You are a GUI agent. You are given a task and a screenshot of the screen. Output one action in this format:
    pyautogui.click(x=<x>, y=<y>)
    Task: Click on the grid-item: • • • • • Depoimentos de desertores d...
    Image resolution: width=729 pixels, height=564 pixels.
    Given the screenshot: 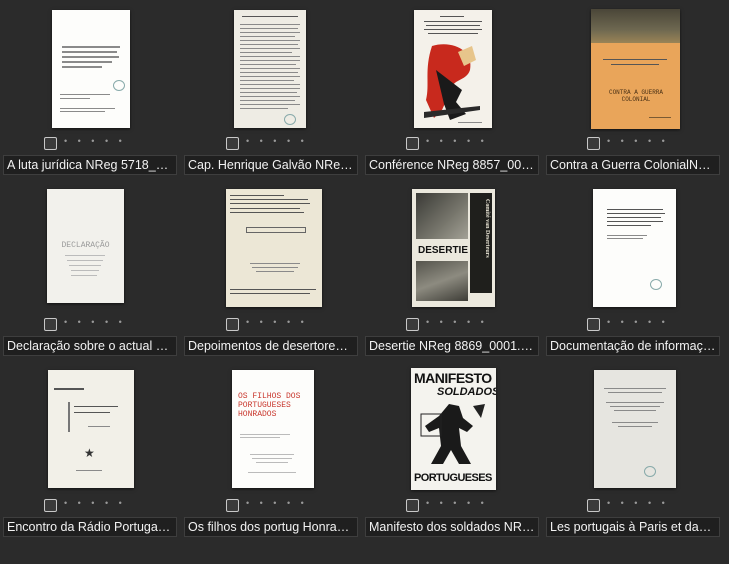 What is the action you would take?
    pyautogui.click(x=270, y=271)
    